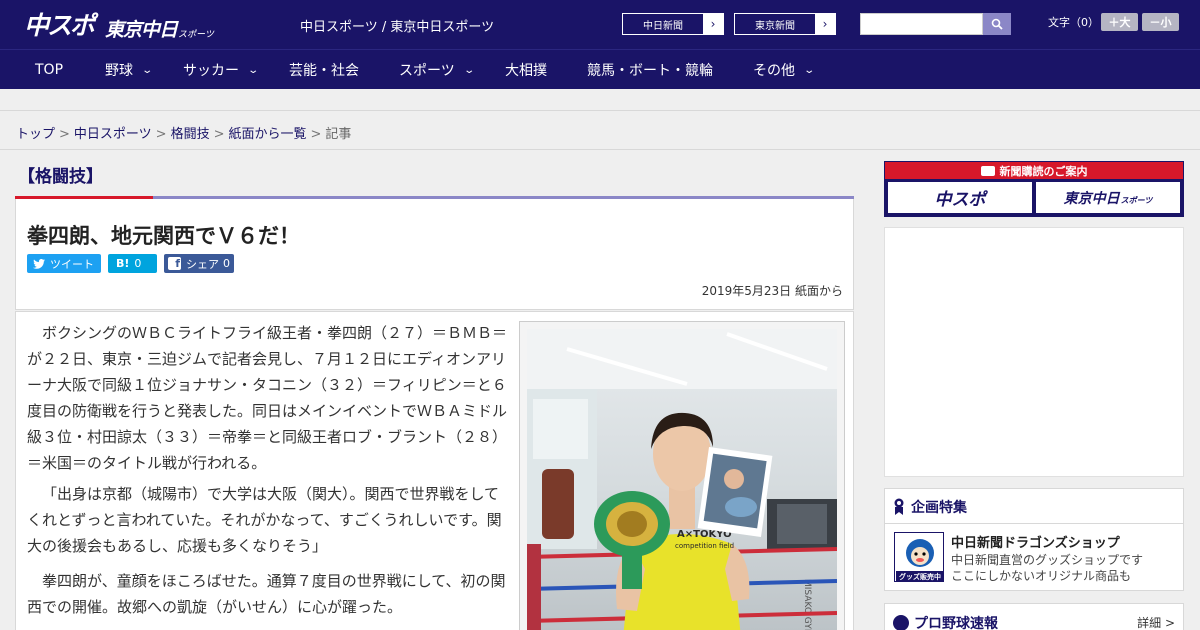  What do you see at coordinates (945, 621) in the screenshot?
I see `baseball-live-title: プロ野球速報` at bounding box center [945, 621].